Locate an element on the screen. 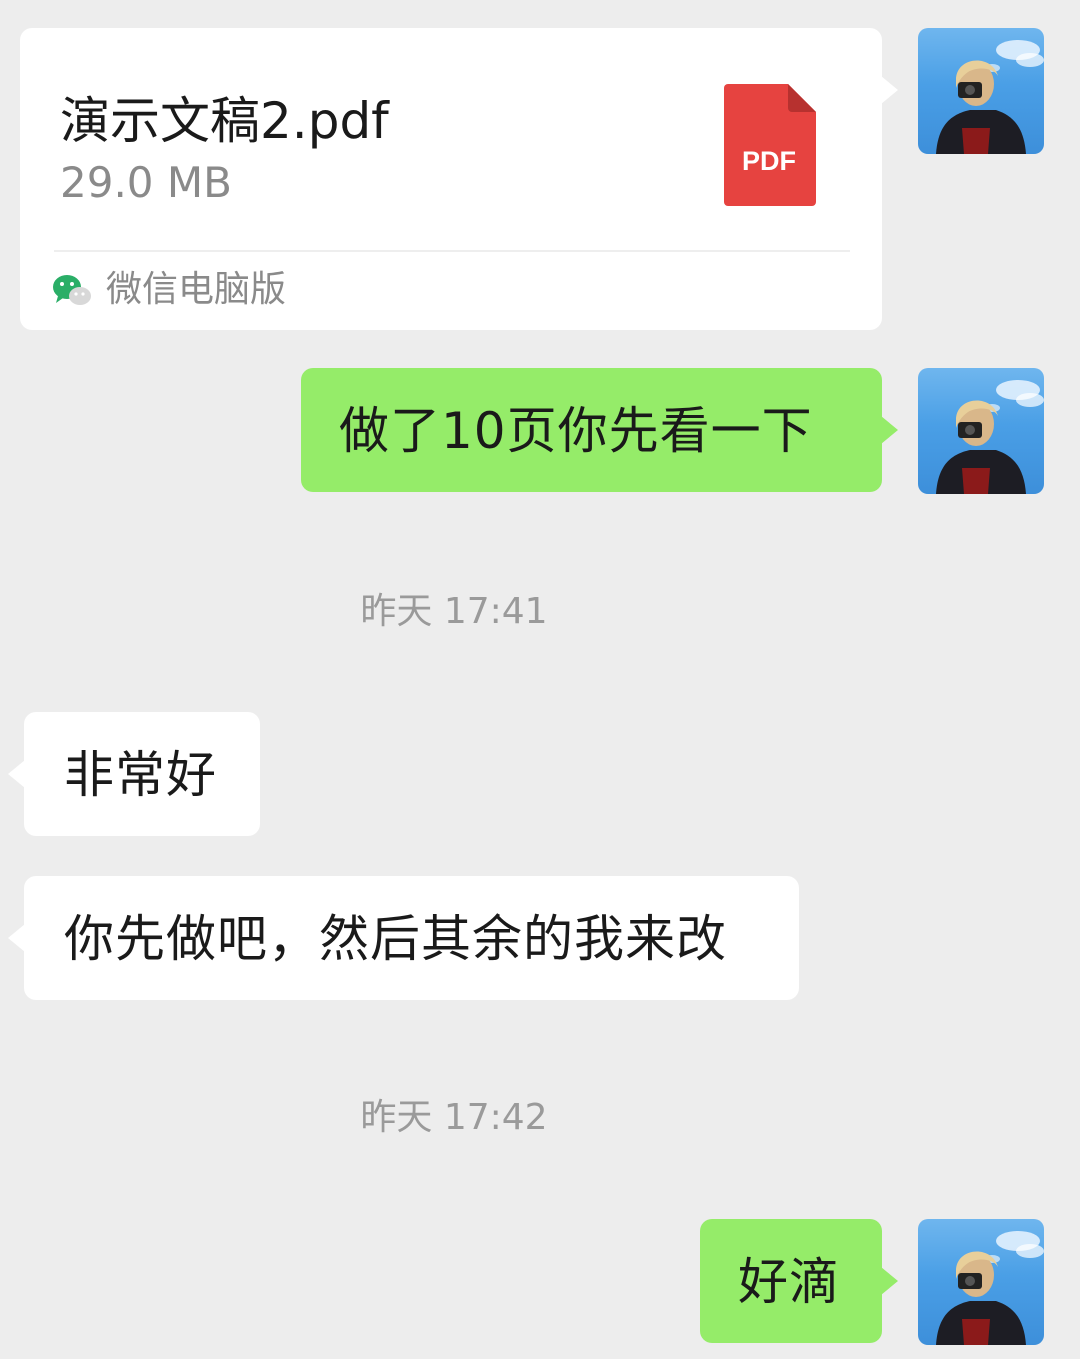 This screenshot has width=1080, height=1359. wechat-icon is located at coordinates (72, 290).